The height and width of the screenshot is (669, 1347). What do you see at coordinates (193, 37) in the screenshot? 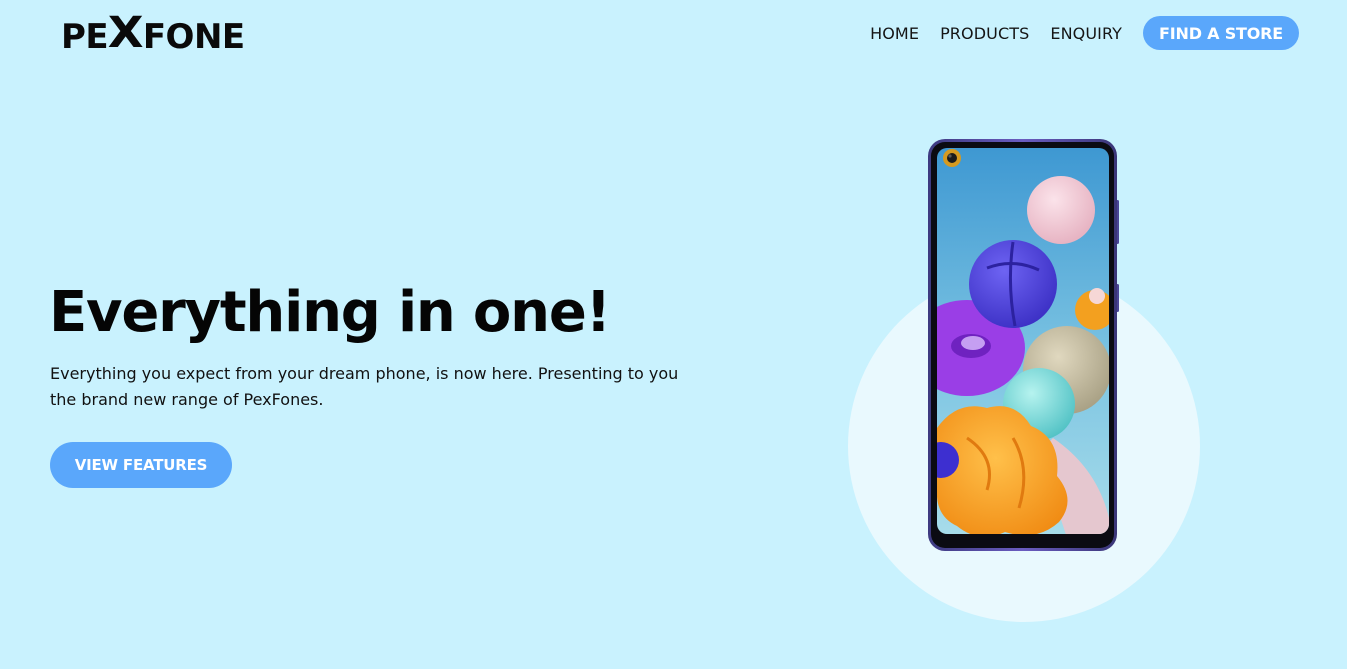
I see `logo-text-end: FONE` at bounding box center [193, 37].